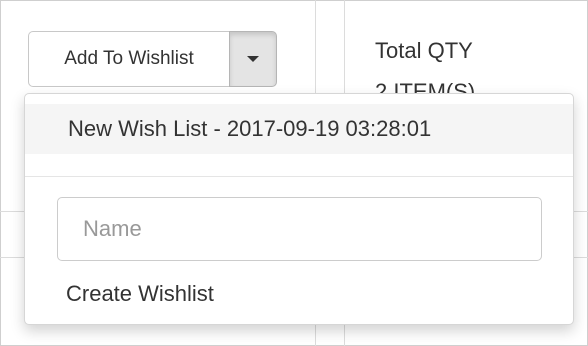 This screenshot has height=346, width=588. I want to click on add-to-wishlist-button: Add To Wishlist, so click(128, 59).